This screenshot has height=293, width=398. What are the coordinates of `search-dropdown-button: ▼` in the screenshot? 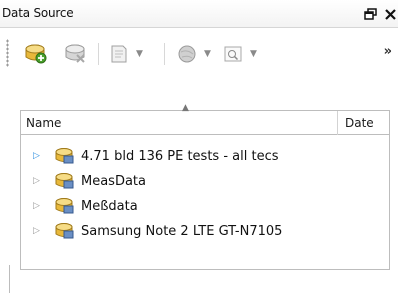 It's located at (239, 54).